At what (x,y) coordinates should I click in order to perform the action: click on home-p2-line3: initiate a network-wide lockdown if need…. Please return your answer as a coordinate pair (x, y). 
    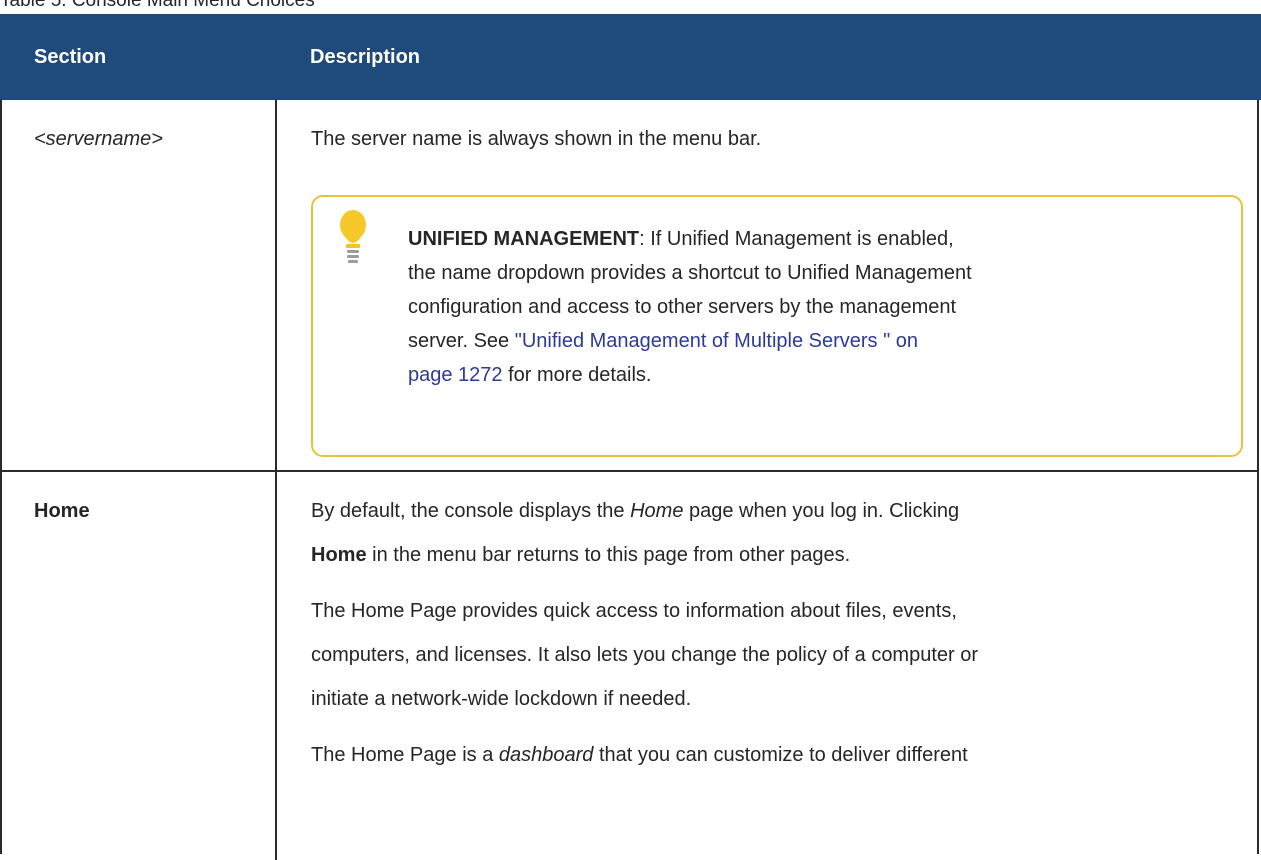
    Looking at the image, I should click on (501, 699).